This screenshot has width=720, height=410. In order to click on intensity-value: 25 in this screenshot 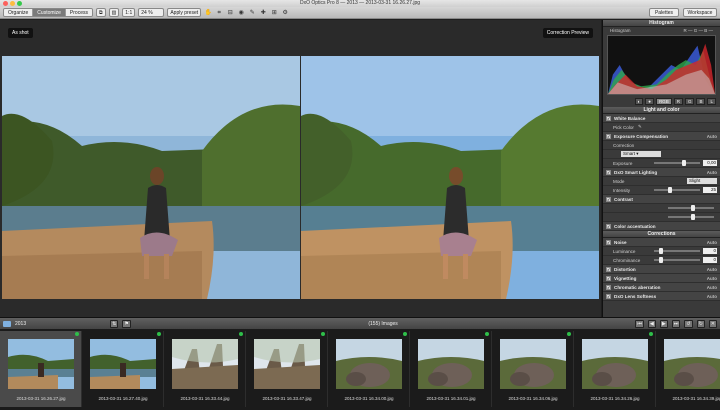, I will do `click(710, 190)`.